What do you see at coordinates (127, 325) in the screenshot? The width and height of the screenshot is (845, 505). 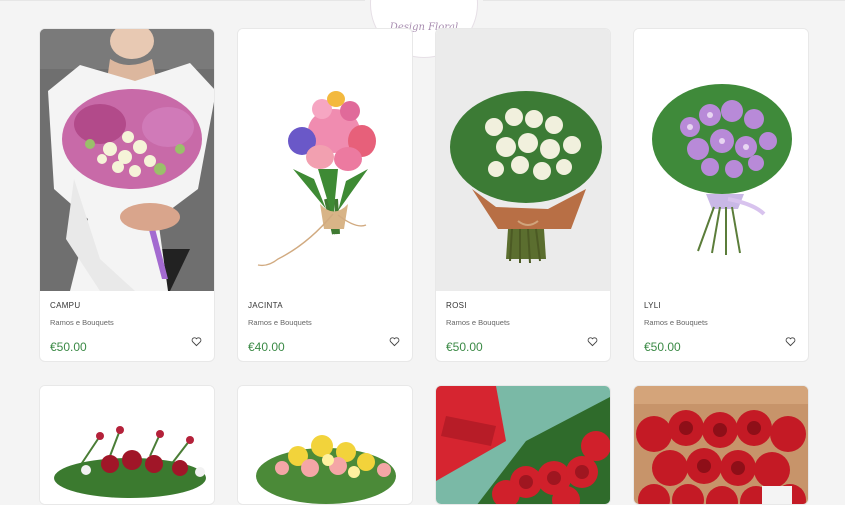 I see `product-info: CAMPU Ramos e Bouquets €50.00` at bounding box center [127, 325].